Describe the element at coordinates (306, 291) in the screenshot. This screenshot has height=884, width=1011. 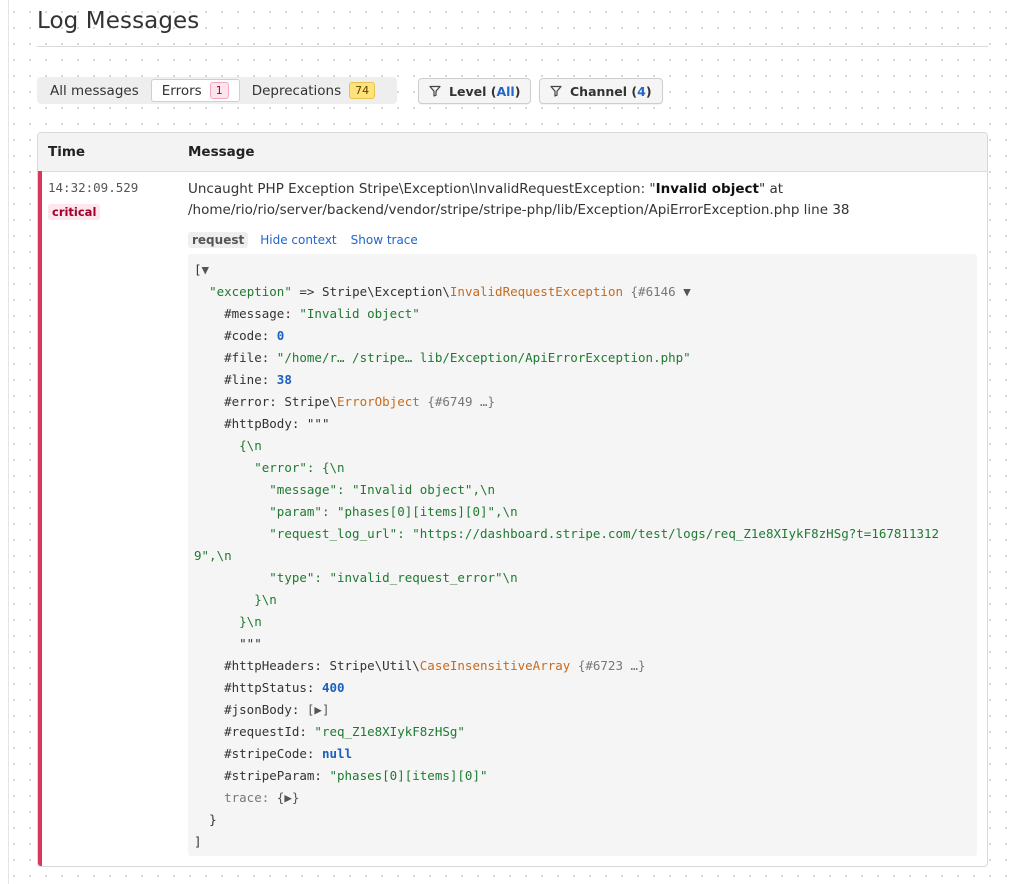
I see `dump-arrow: =>` at that location.